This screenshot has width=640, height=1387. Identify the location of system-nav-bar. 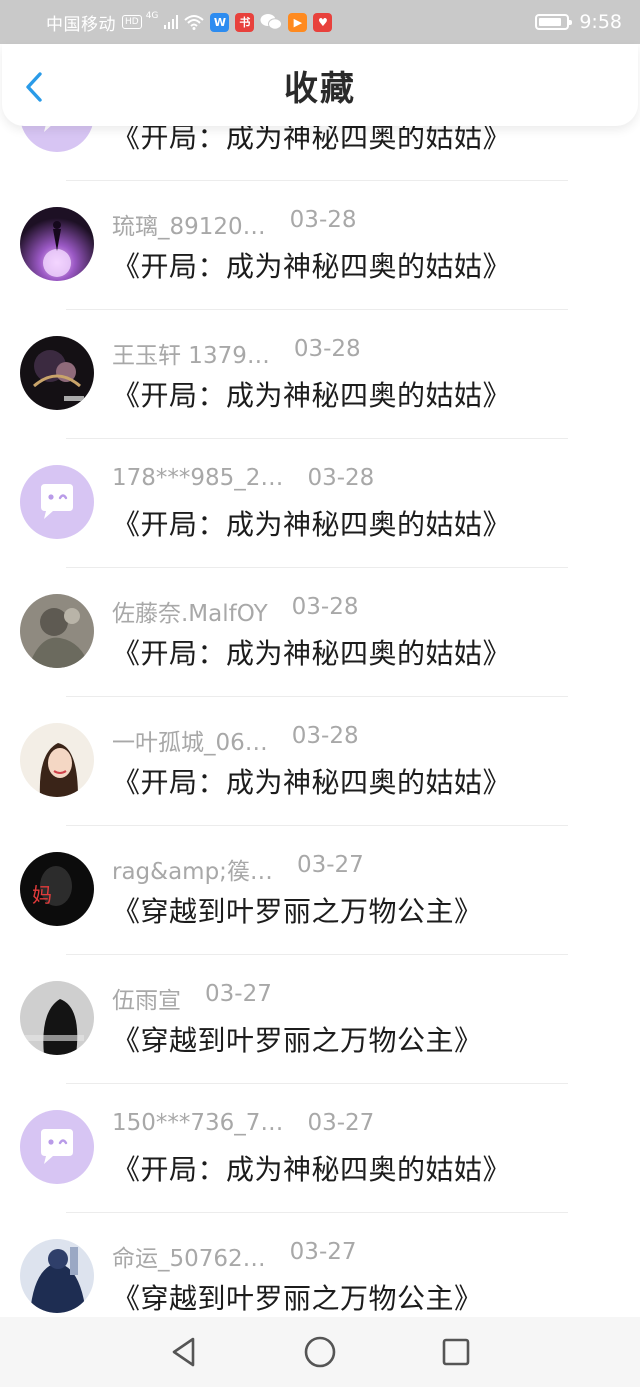
(320, 1352).